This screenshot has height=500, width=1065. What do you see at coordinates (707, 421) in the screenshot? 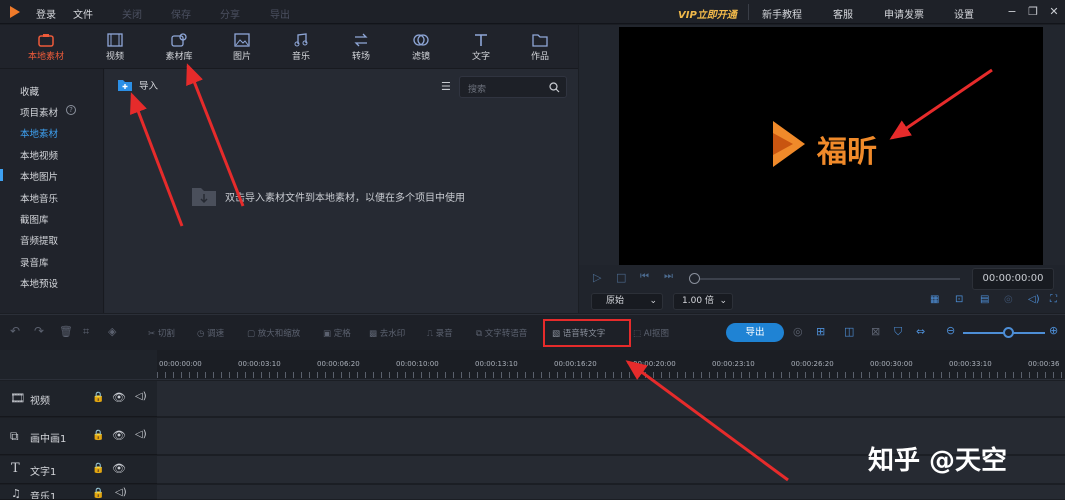
I see `arrow-speech-to-text` at bounding box center [707, 421].